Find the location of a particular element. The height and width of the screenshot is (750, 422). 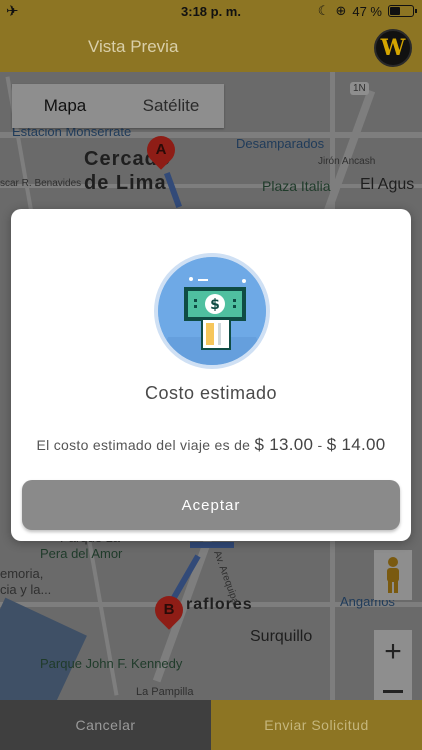

origin-pin-label: A is located at coordinates (161, 149).